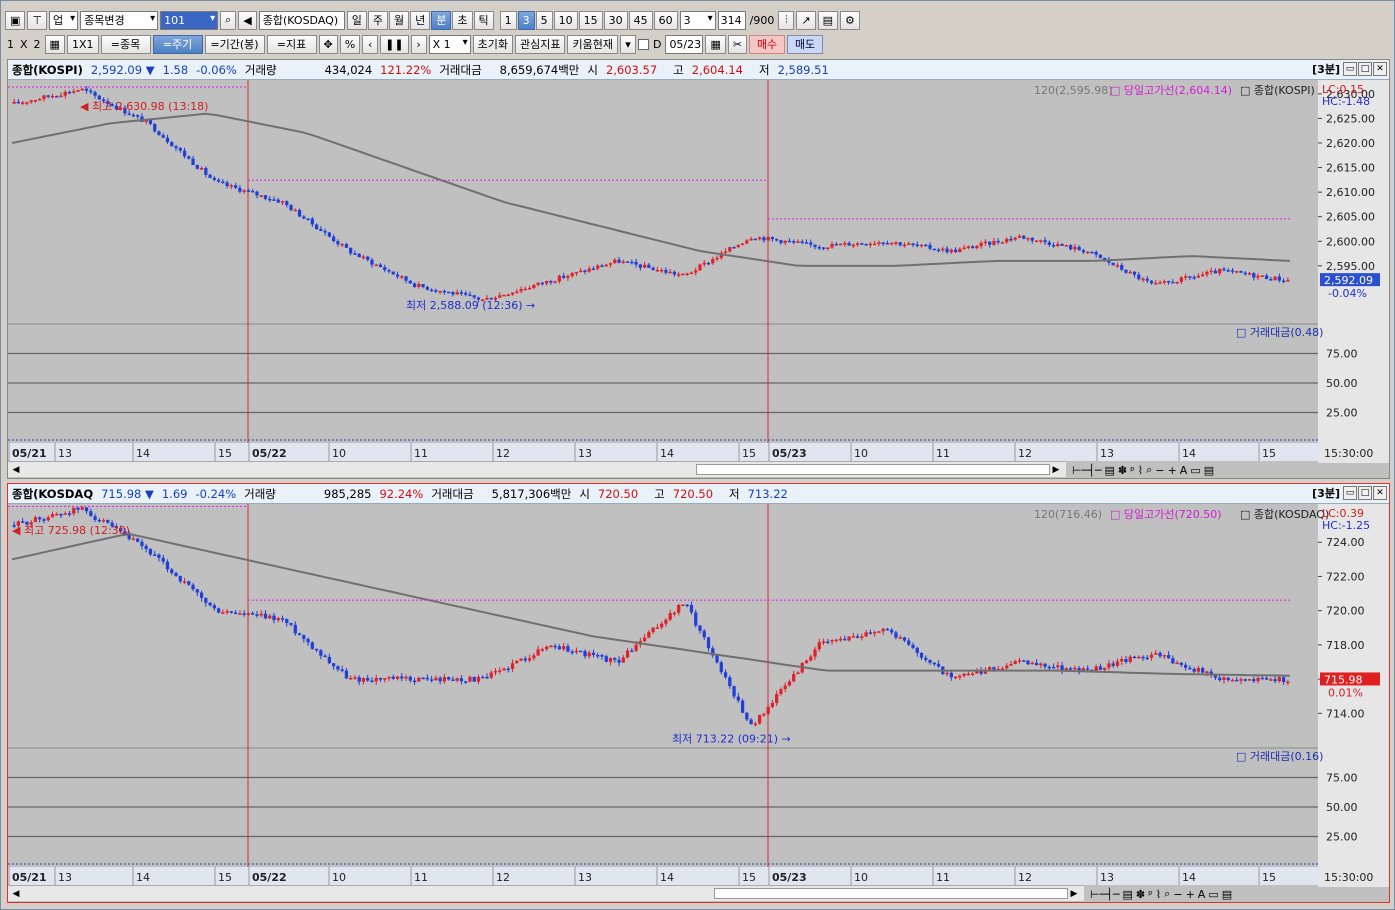  What do you see at coordinates (418, 44) in the screenshot?
I see `next-icon: ›` at bounding box center [418, 44].